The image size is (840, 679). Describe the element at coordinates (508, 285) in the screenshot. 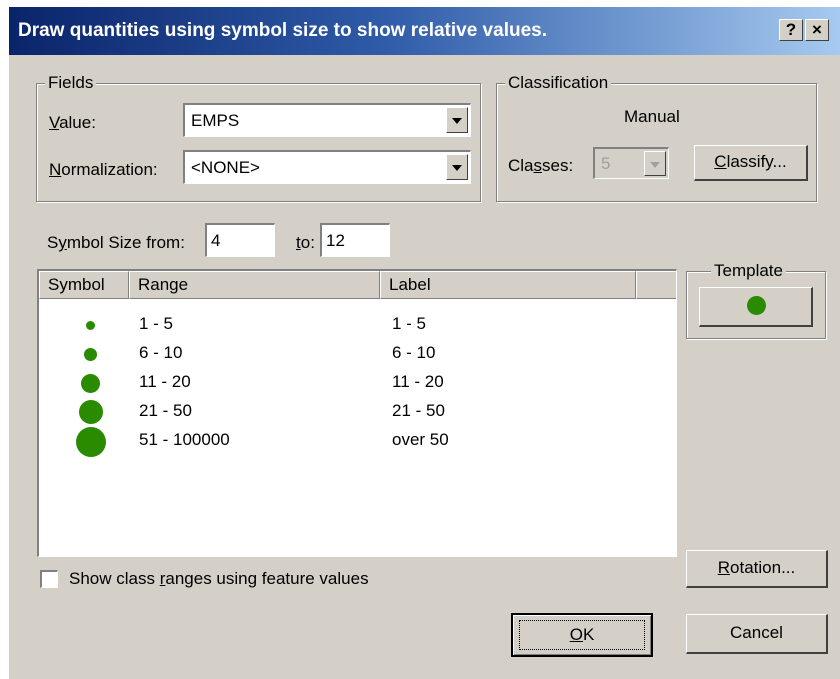

I see `column-header-label: Label` at that location.